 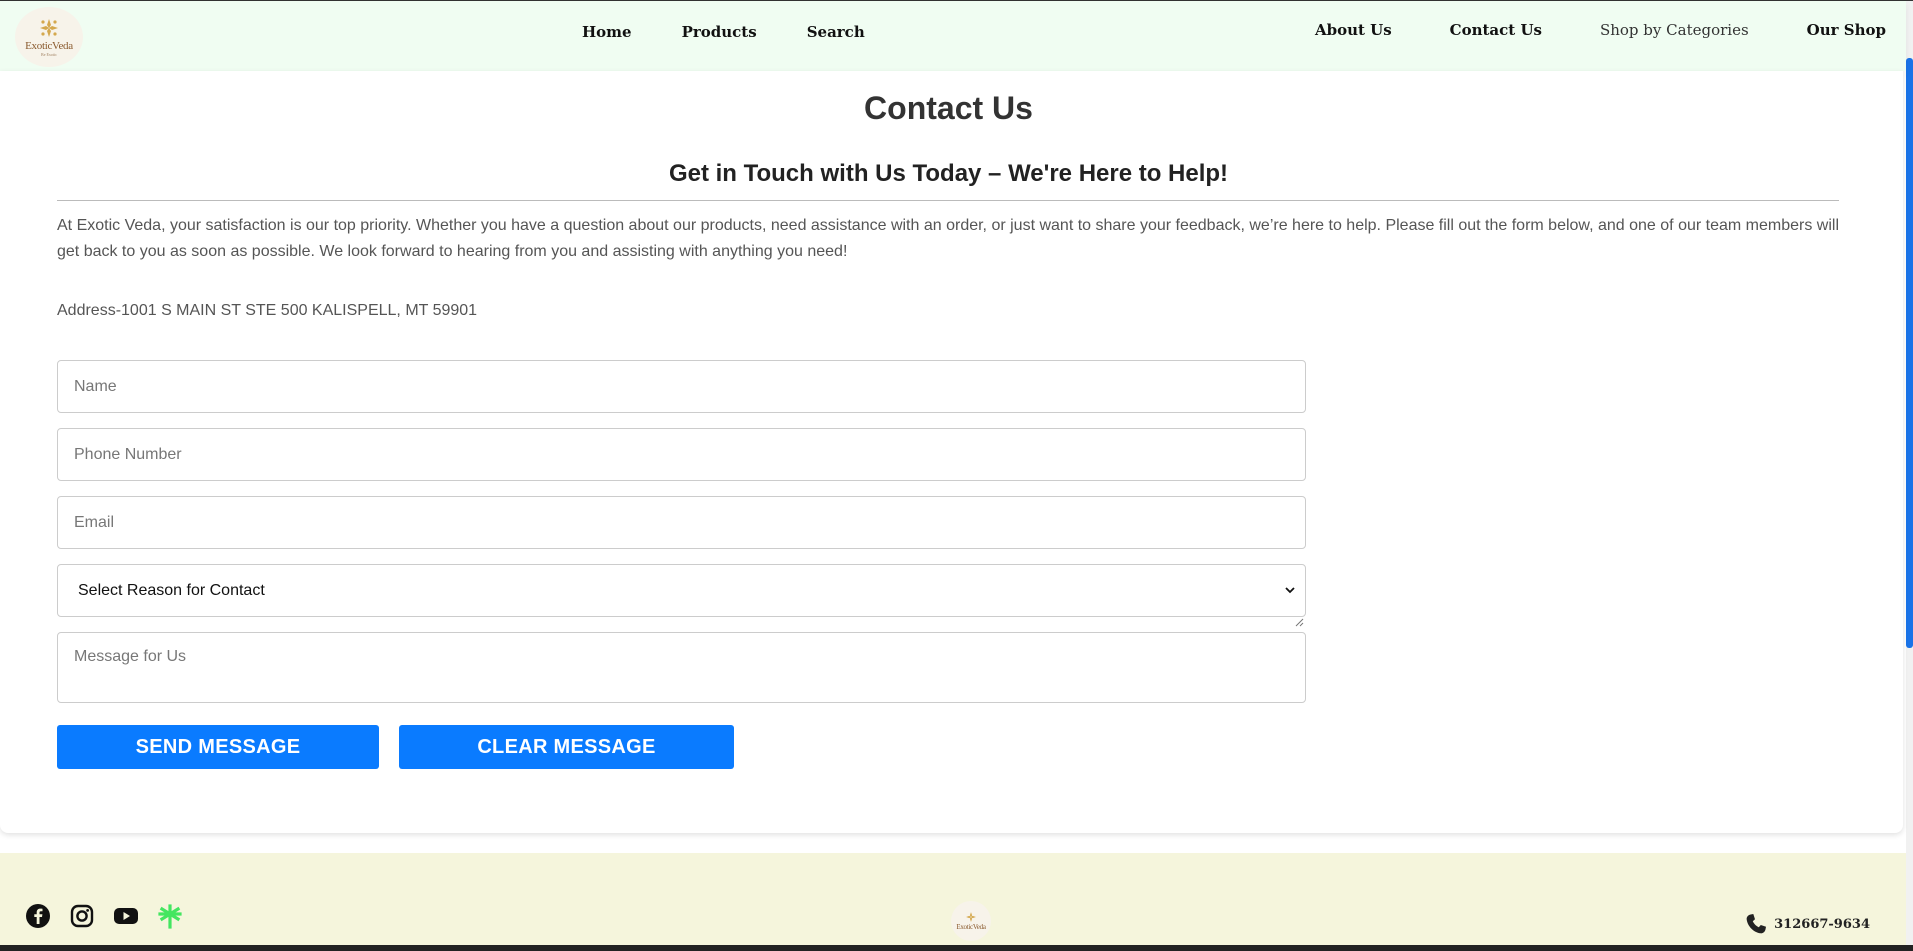 What do you see at coordinates (1846, 30) in the screenshot?
I see `nav-our-shop: Our Shop` at bounding box center [1846, 30].